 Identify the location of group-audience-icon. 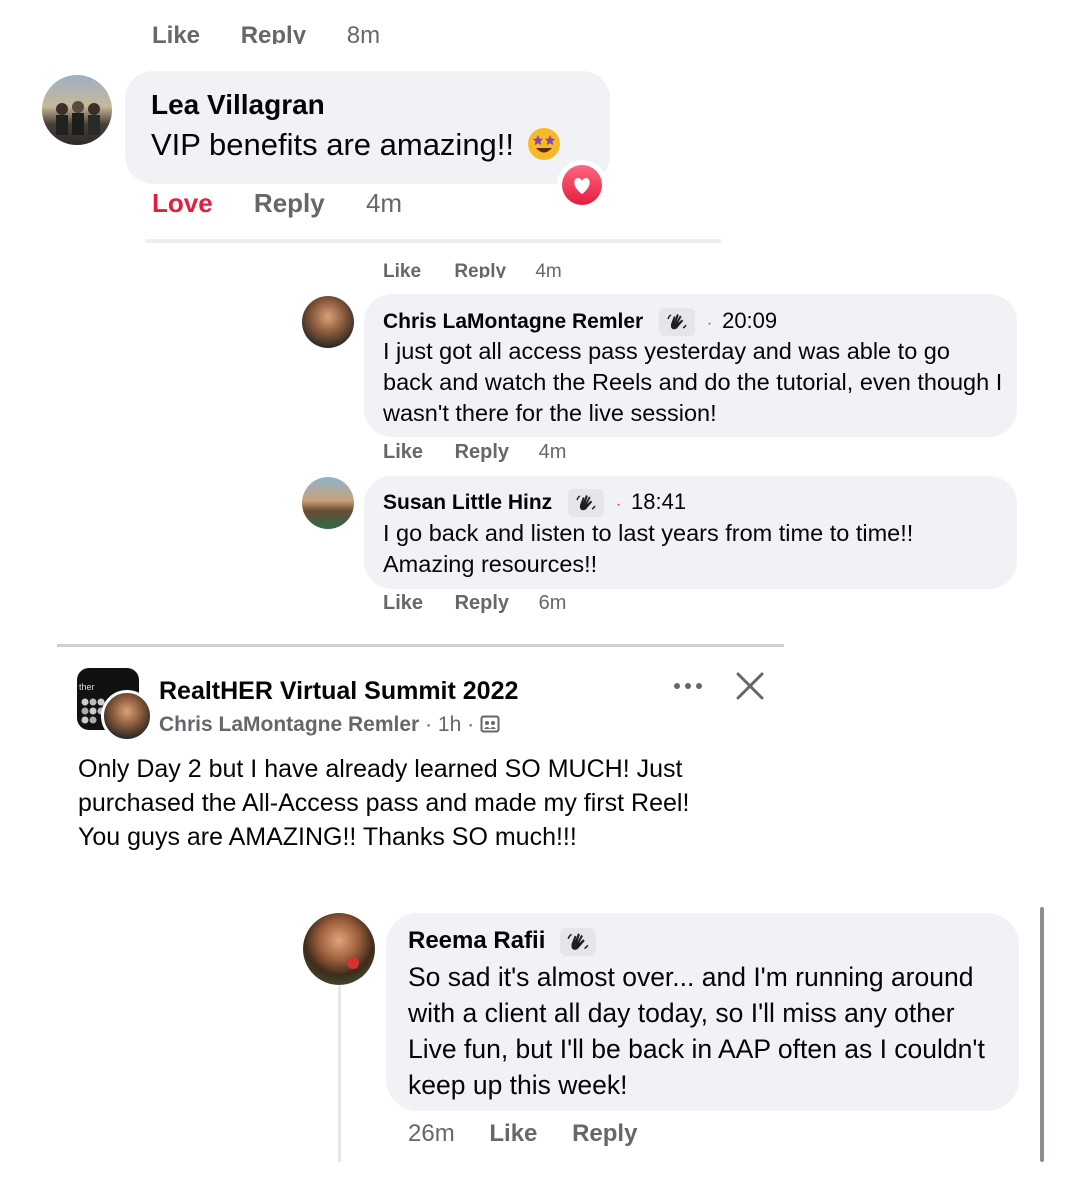
(490, 727).